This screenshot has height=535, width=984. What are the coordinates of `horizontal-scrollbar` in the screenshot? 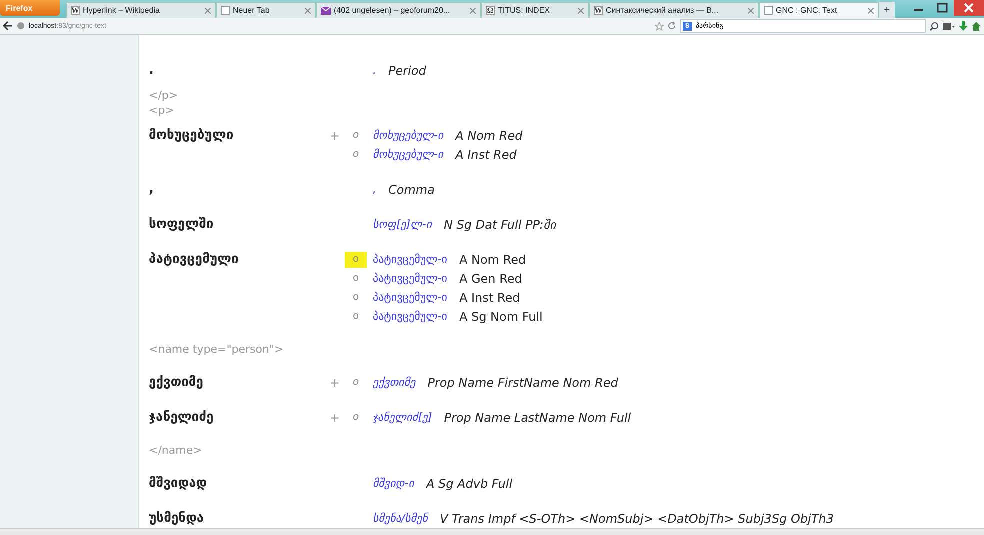 It's located at (492, 531).